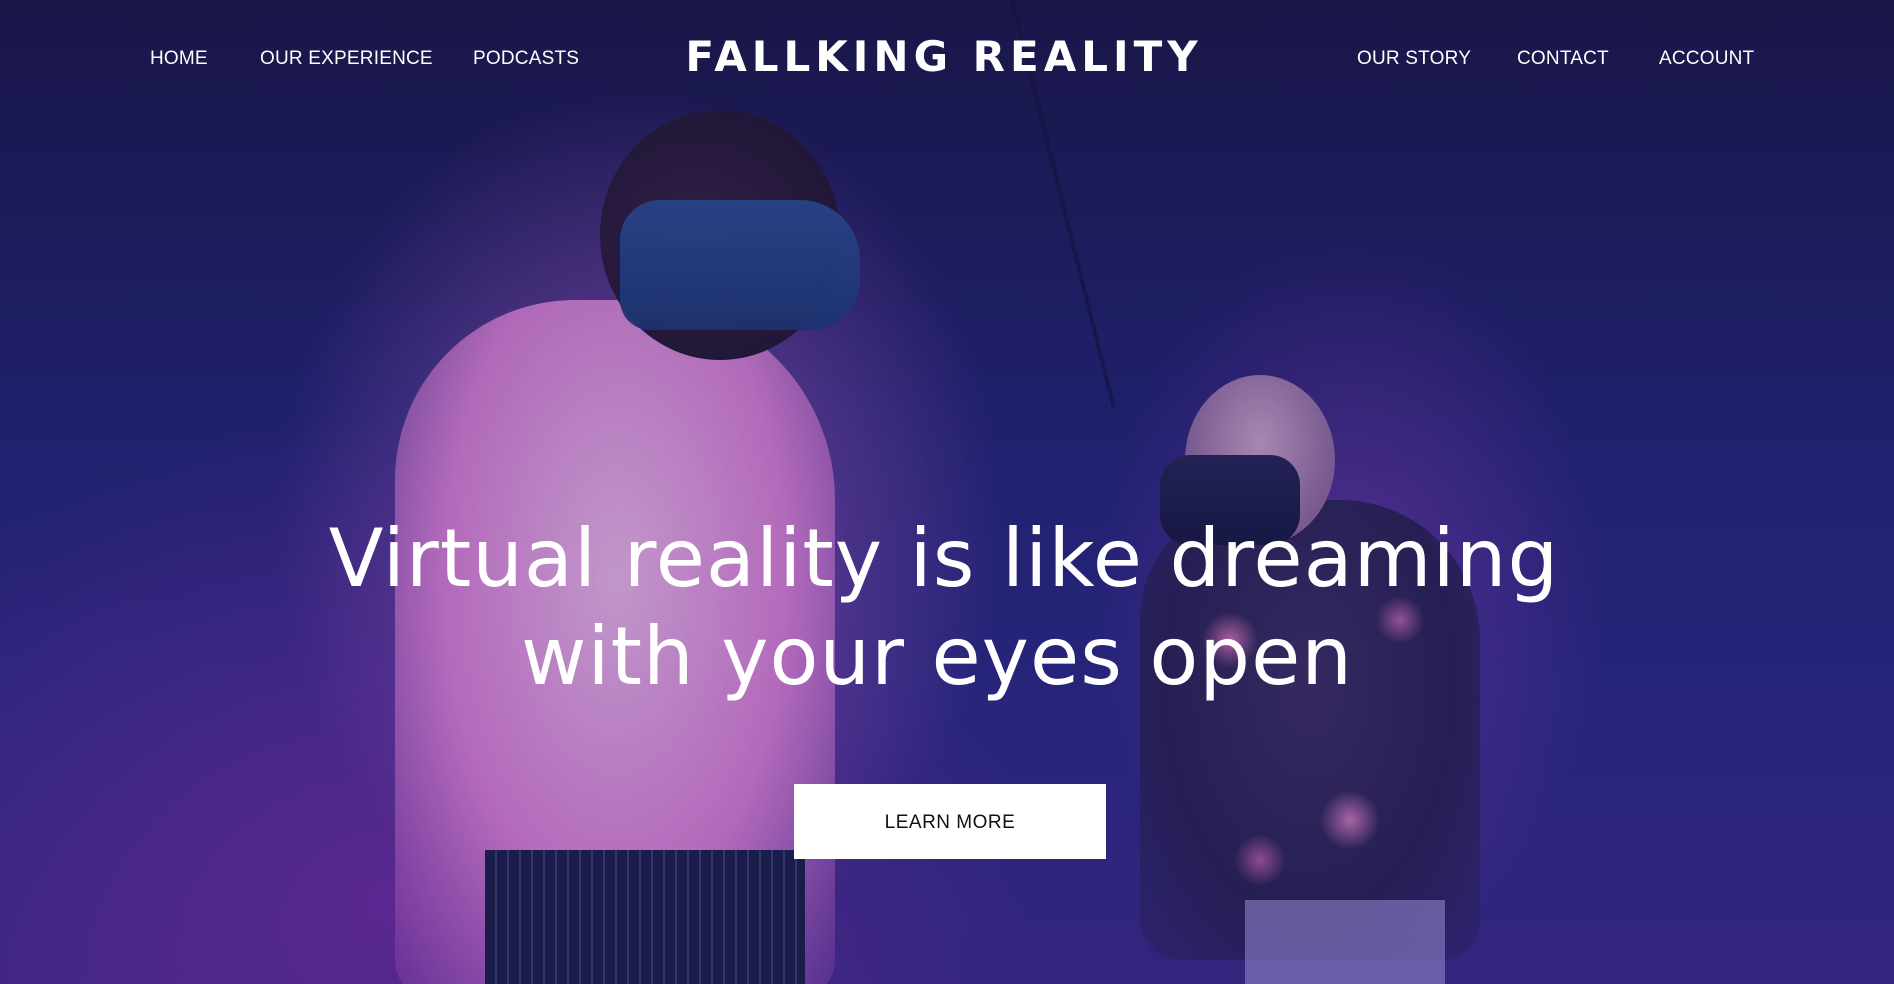 This screenshot has height=984, width=1894. What do you see at coordinates (950, 821) in the screenshot?
I see `learn-more-button: LEARN MORE` at bounding box center [950, 821].